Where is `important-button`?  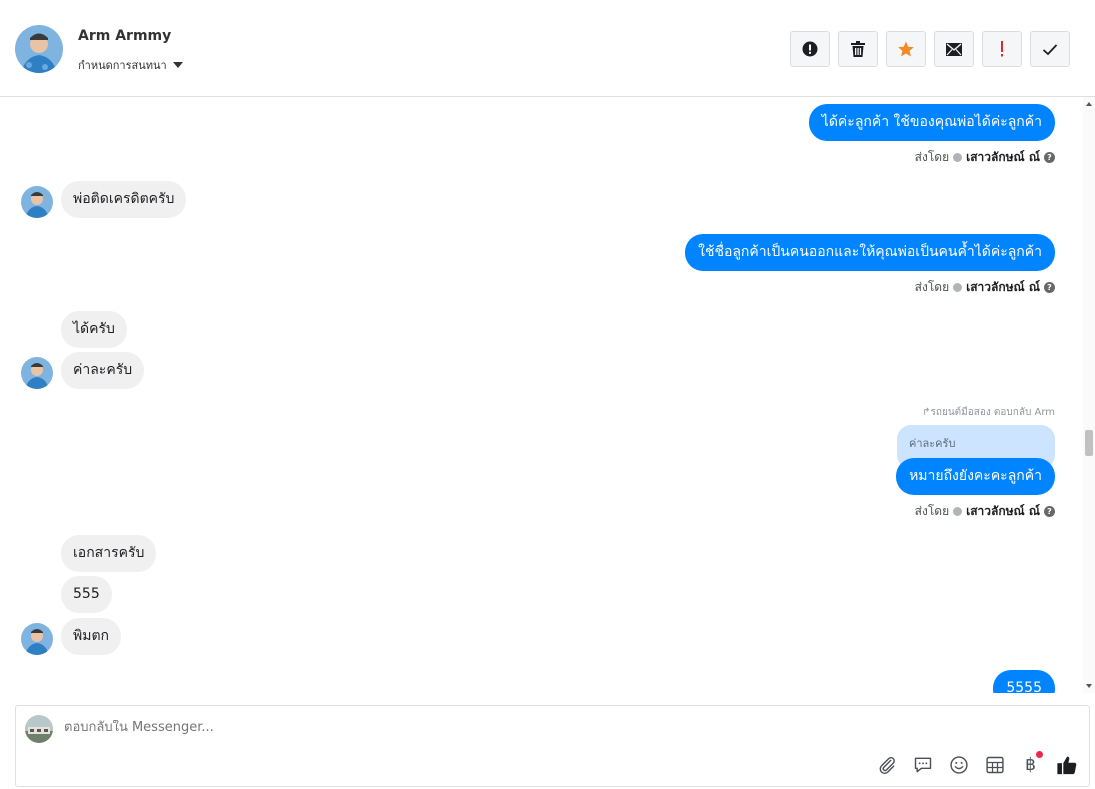
important-button is located at coordinates (1002, 49).